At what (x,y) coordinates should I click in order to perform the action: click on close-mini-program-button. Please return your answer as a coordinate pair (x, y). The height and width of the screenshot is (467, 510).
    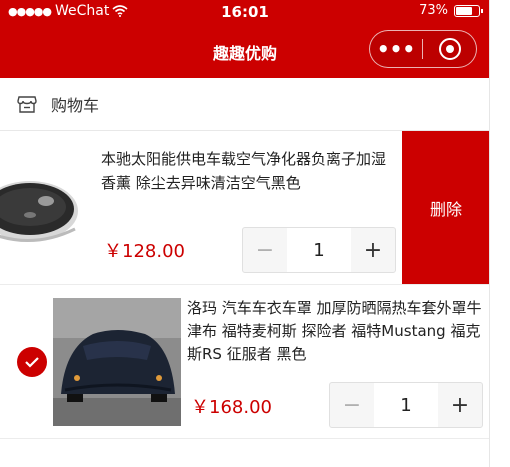
    Looking at the image, I should click on (449, 49).